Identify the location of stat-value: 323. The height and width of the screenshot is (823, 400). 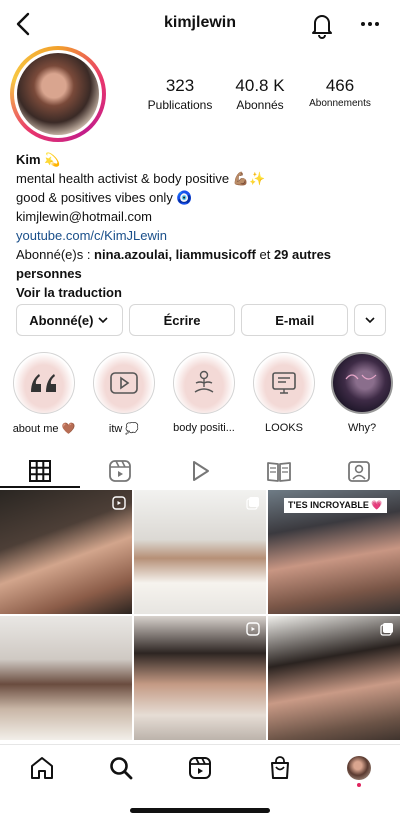
(180, 85).